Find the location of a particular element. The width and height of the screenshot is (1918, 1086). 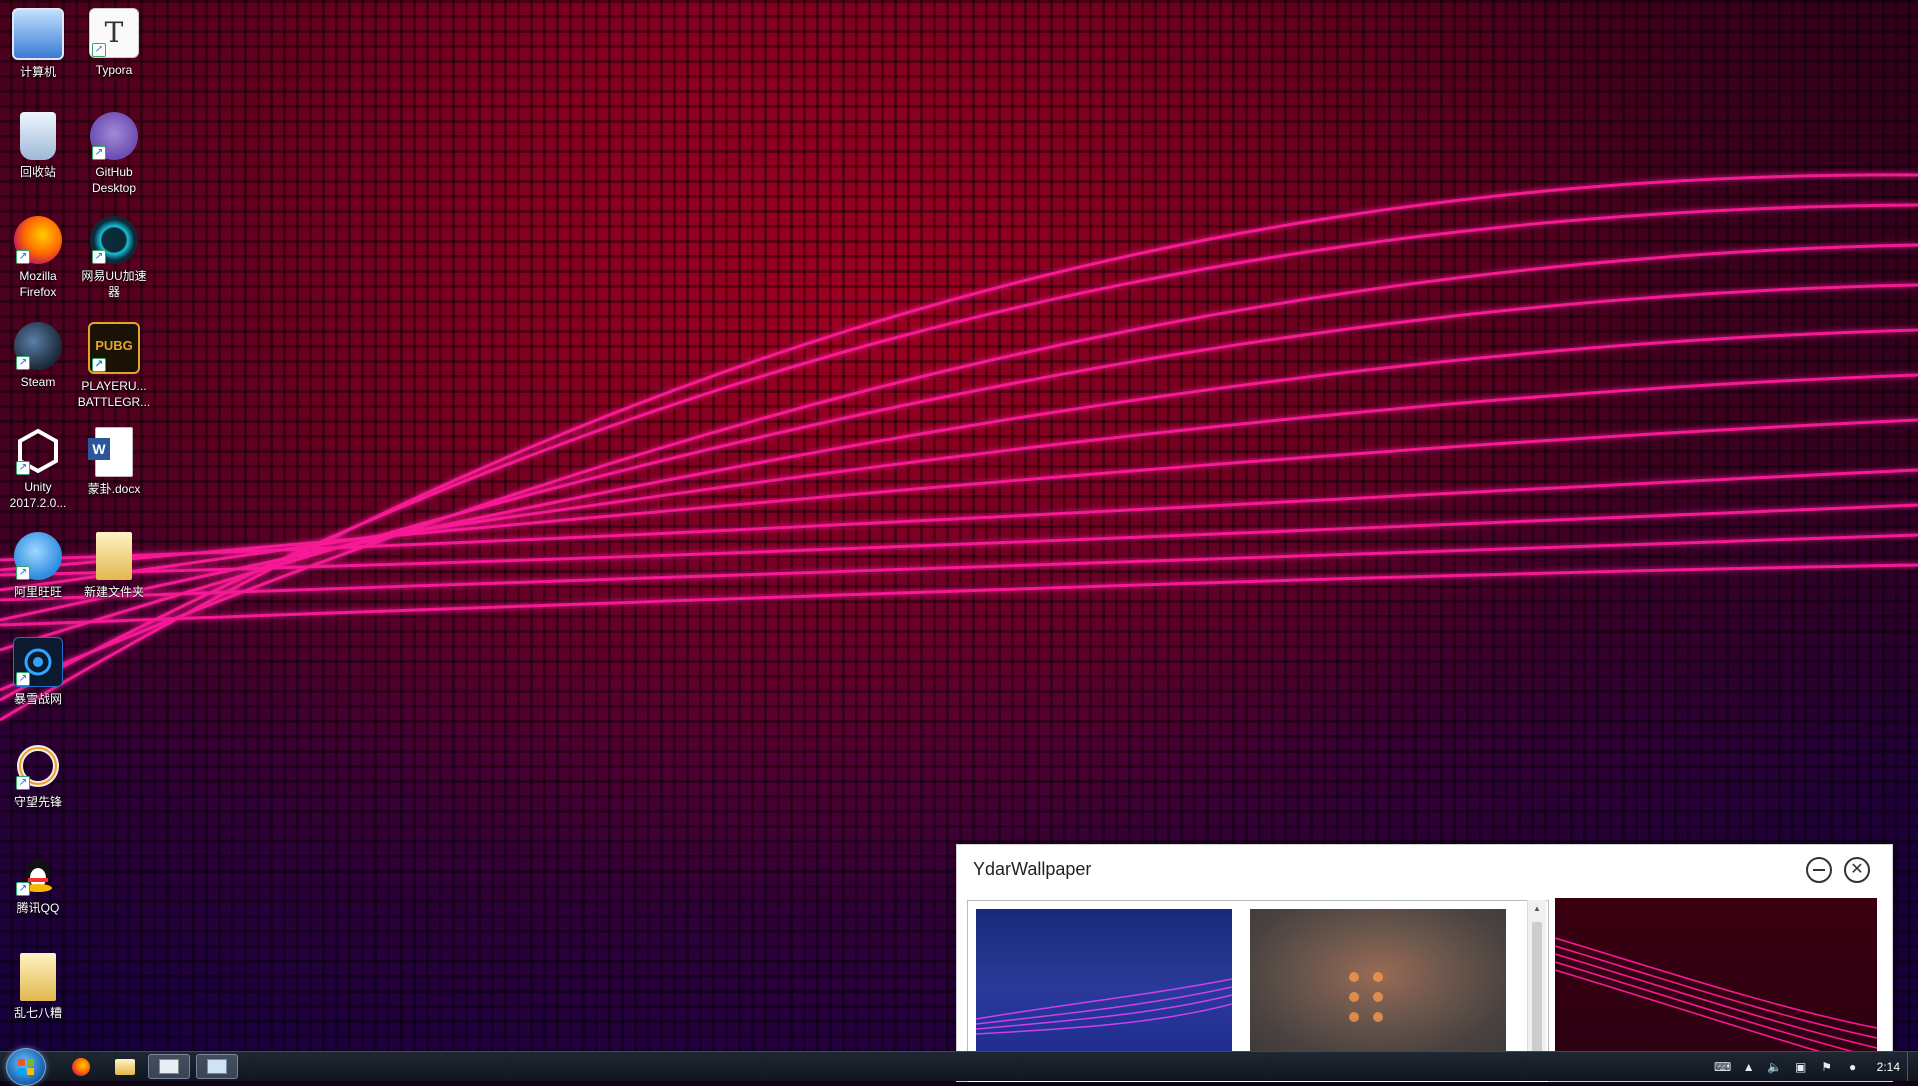

overwatch-icon: ↗ is located at coordinates (38, 766).